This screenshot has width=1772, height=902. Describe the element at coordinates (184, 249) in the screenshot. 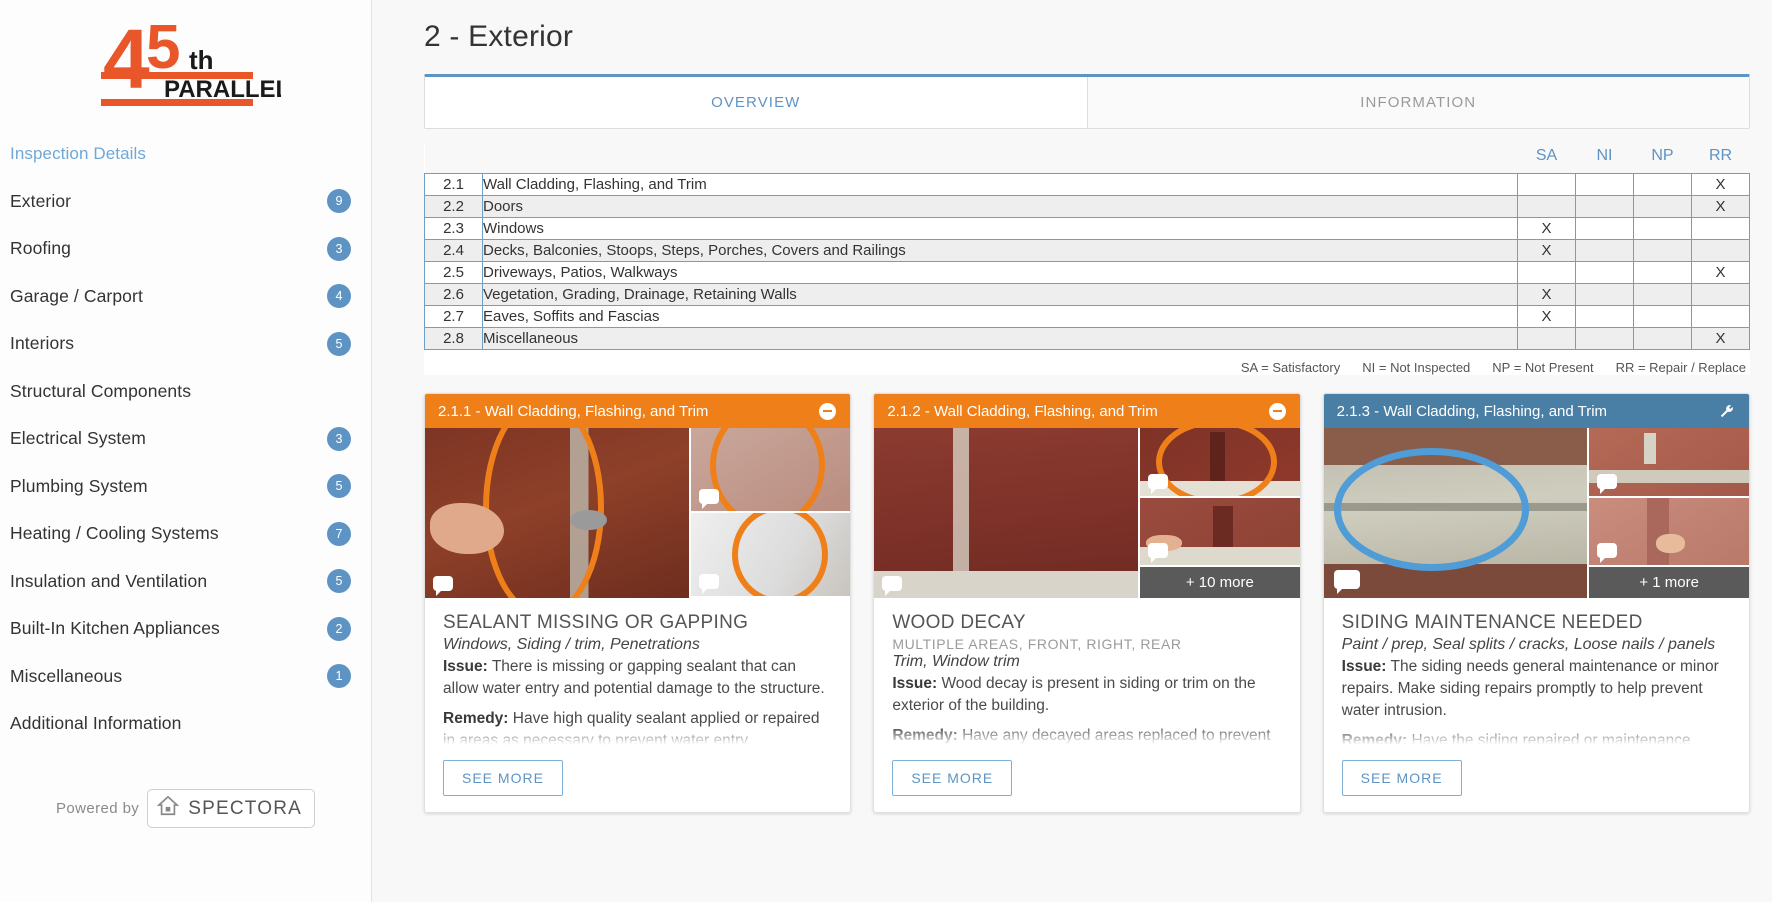

I see `sidebar-item-roofing: Roofing 3` at that location.